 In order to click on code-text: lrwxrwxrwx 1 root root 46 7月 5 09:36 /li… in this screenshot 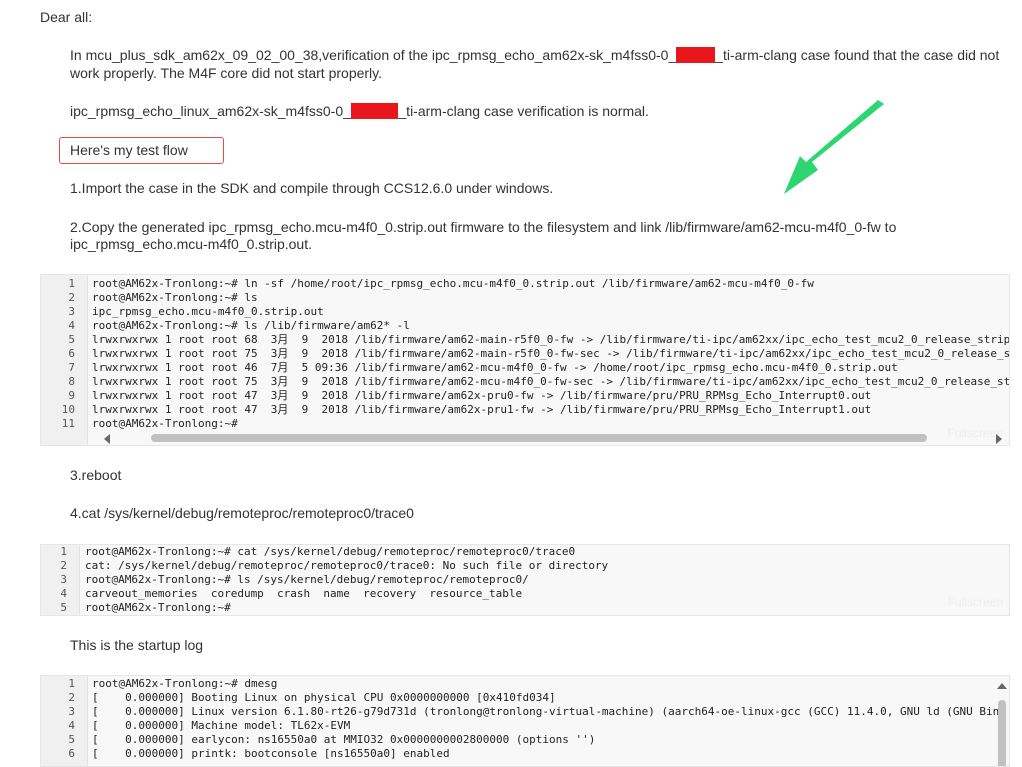, I will do `click(495, 367)`.